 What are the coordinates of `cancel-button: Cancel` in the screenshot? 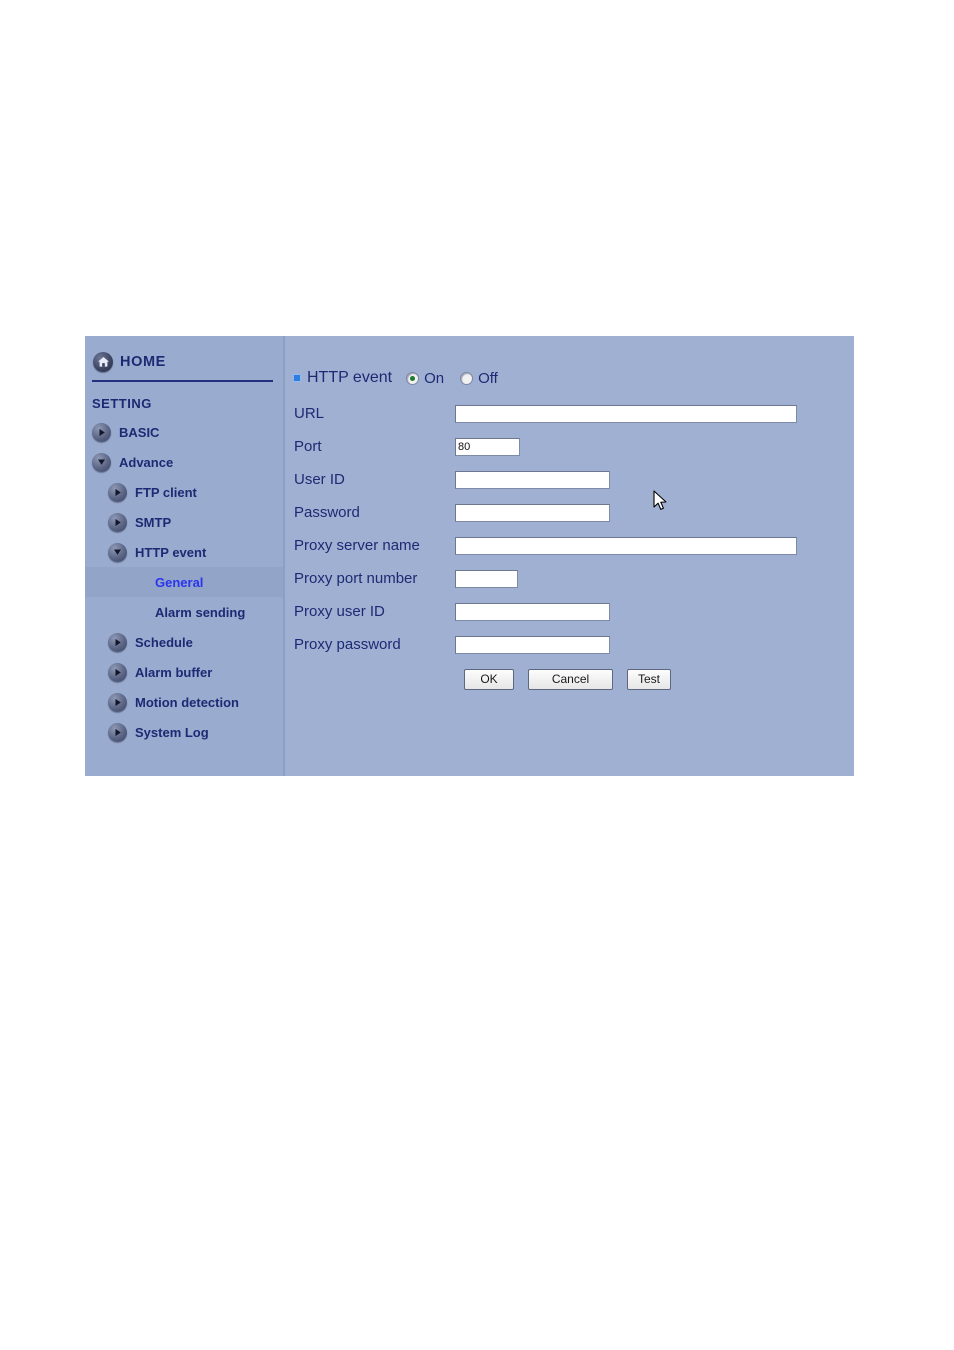 It's located at (570, 679).